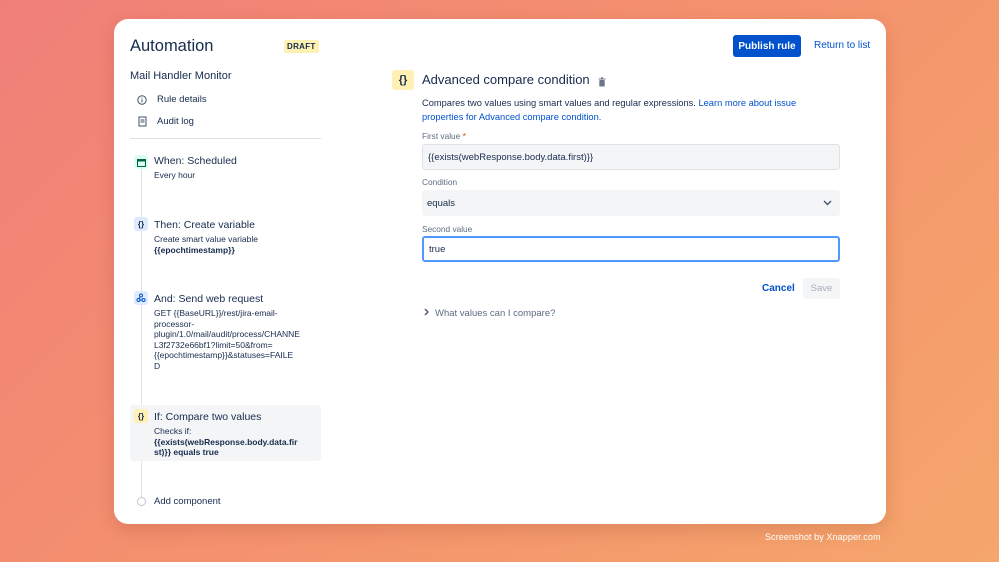 The image size is (999, 562). Describe the element at coordinates (204, 225) in the screenshot. I see `step-title: Then: Create variable` at that location.